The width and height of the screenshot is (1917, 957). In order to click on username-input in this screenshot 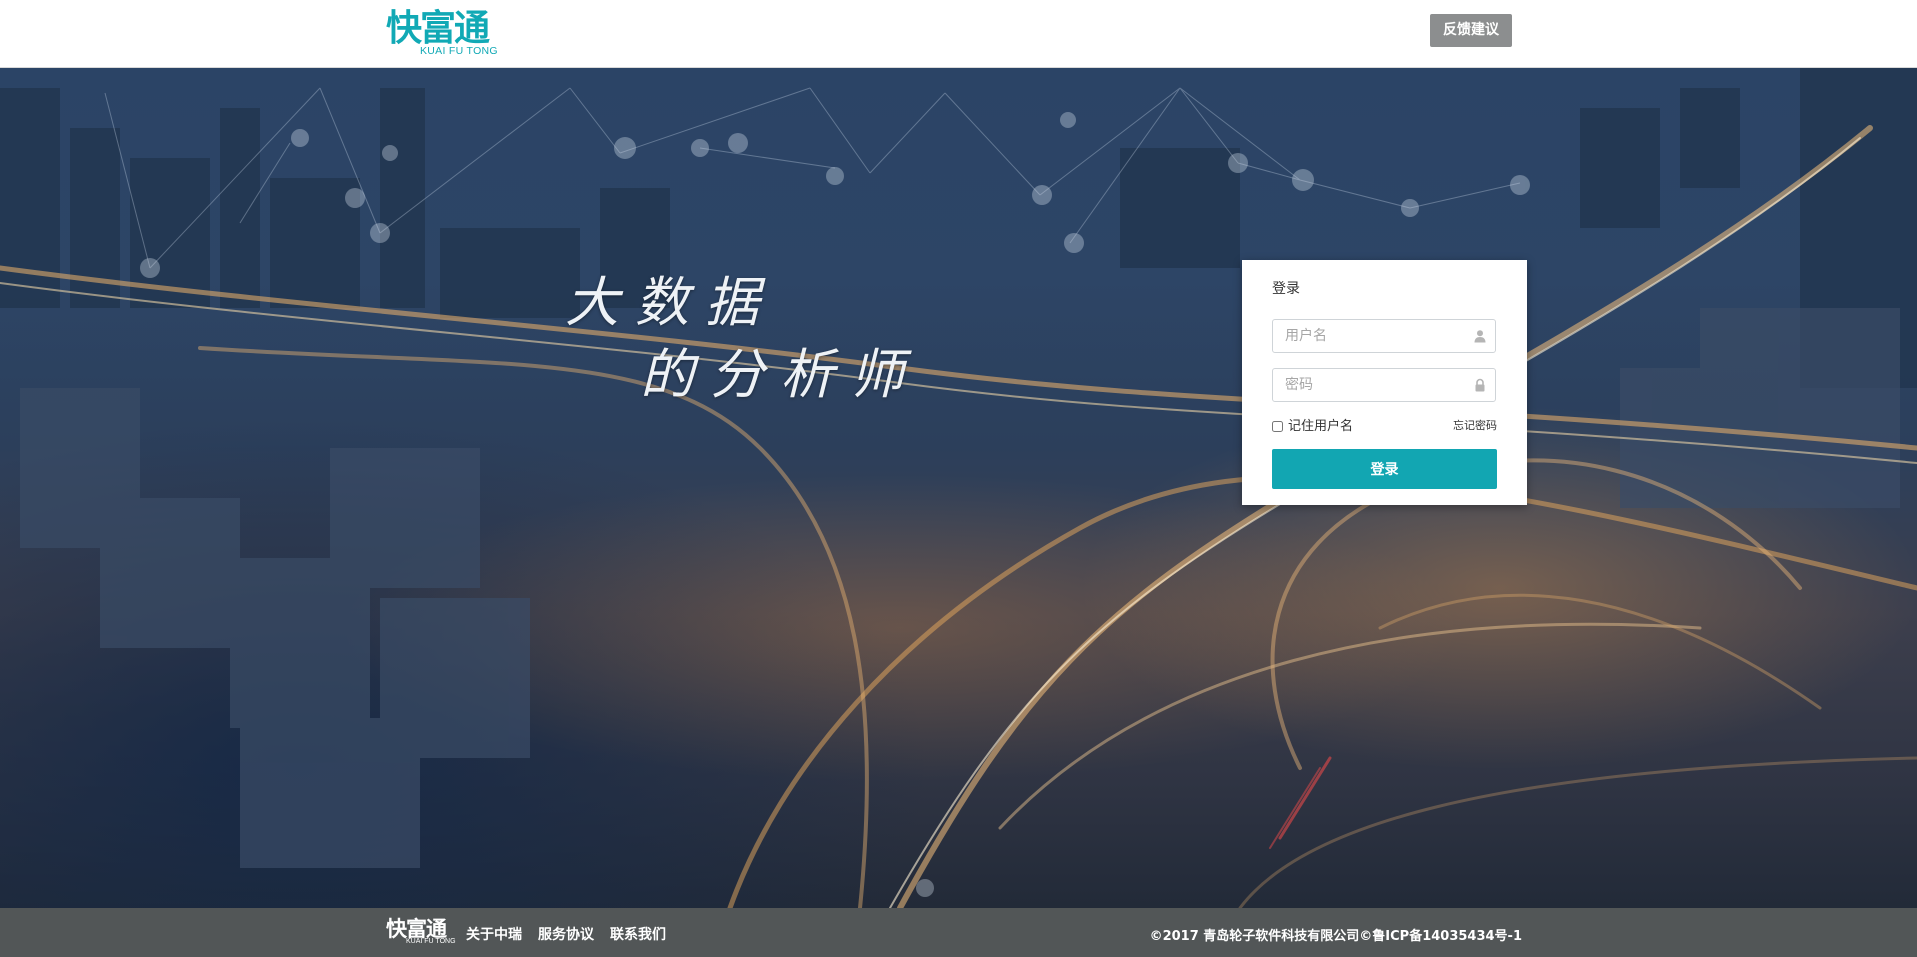, I will do `click(1374, 336)`.